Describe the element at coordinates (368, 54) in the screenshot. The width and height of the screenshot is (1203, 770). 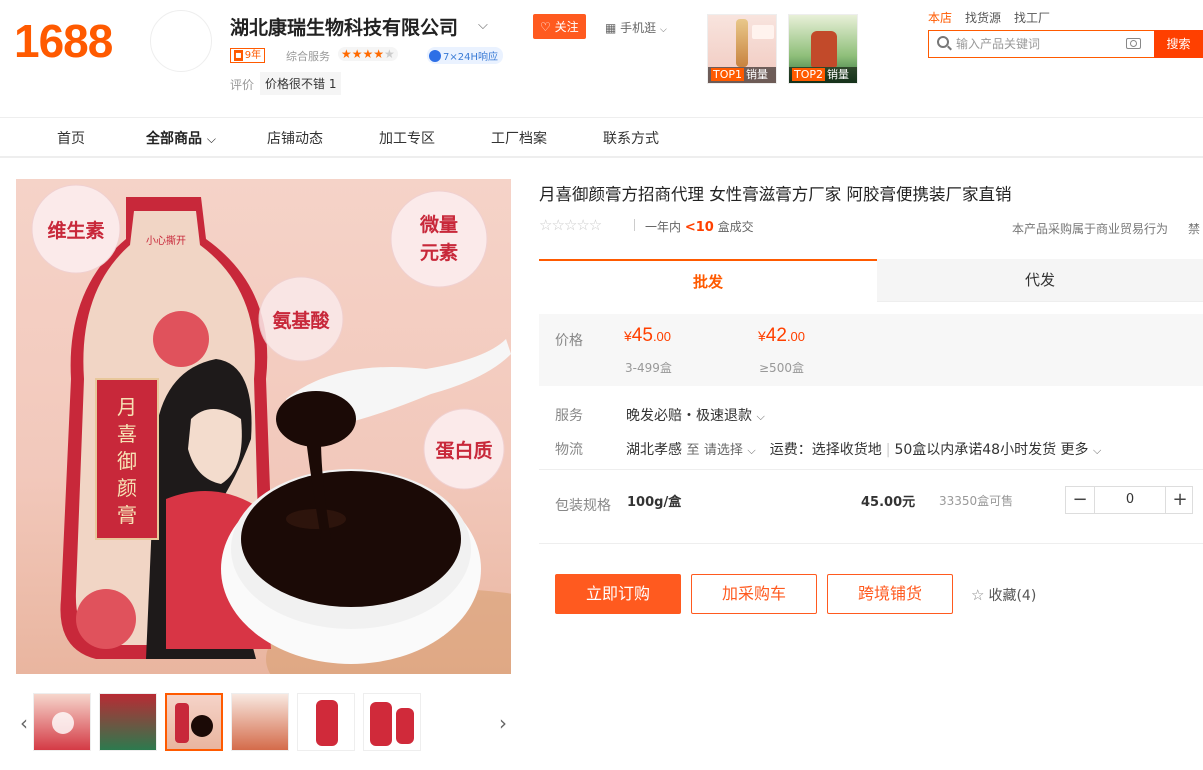
I see `service-stars: ★★★★★` at that location.